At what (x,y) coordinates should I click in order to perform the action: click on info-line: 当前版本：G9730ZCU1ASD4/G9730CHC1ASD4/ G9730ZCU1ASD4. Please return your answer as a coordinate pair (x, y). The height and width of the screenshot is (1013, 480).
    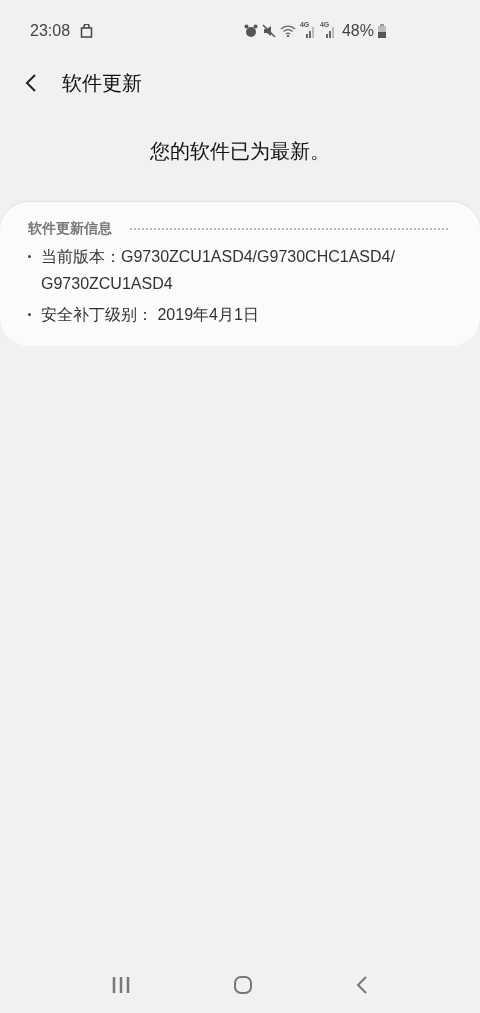
    Looking at the image, I should click on (218, 270).